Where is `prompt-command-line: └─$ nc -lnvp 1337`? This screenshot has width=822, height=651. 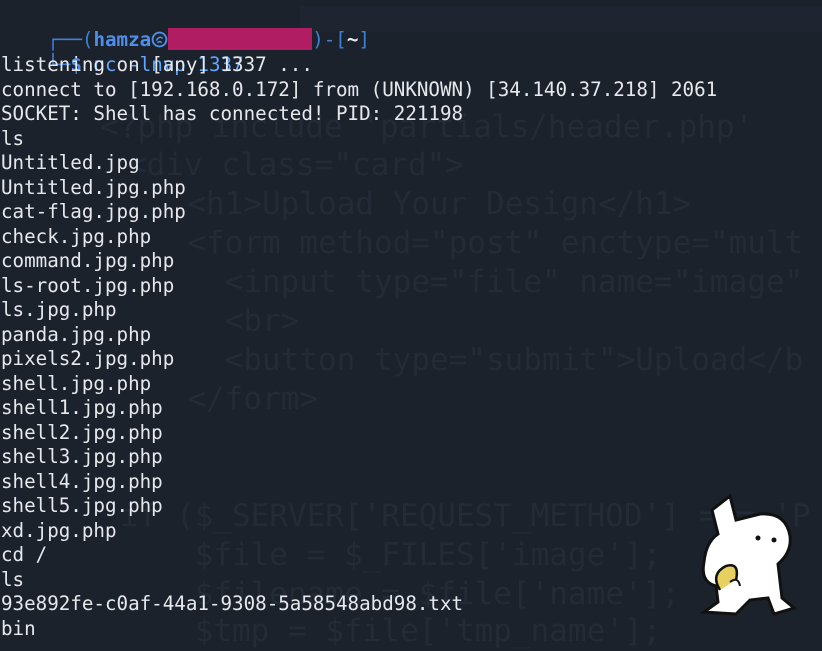 prompt-command-line: └─$ nc -lnvp 1337 is located at coordinates (122, 52).